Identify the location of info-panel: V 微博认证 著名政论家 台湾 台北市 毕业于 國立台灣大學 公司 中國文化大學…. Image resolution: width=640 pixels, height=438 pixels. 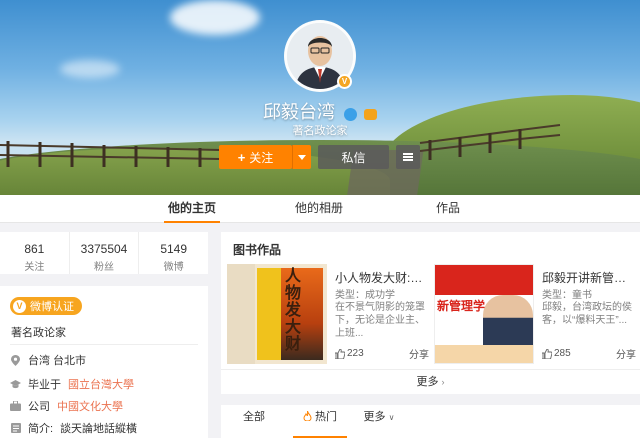
(104, 362).